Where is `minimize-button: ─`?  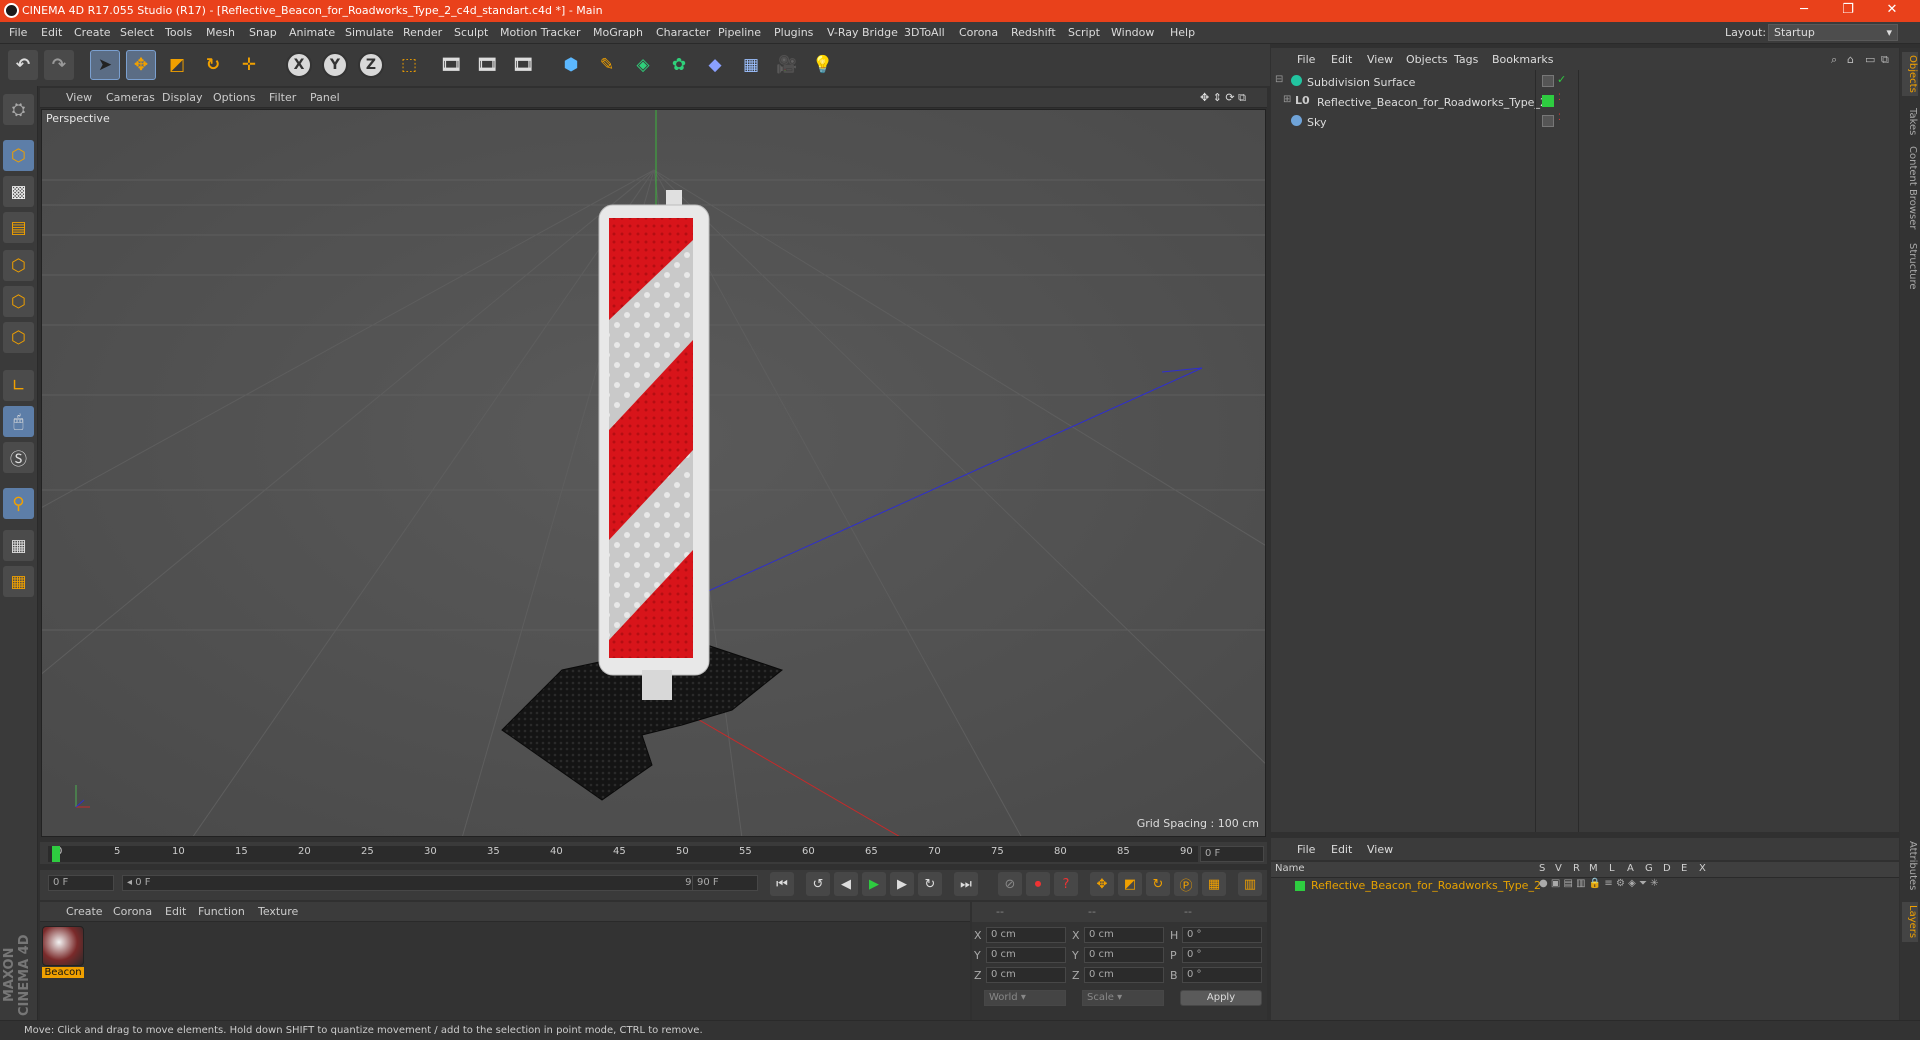 minimize-button: ─ is located at coordinates (1804, 11).